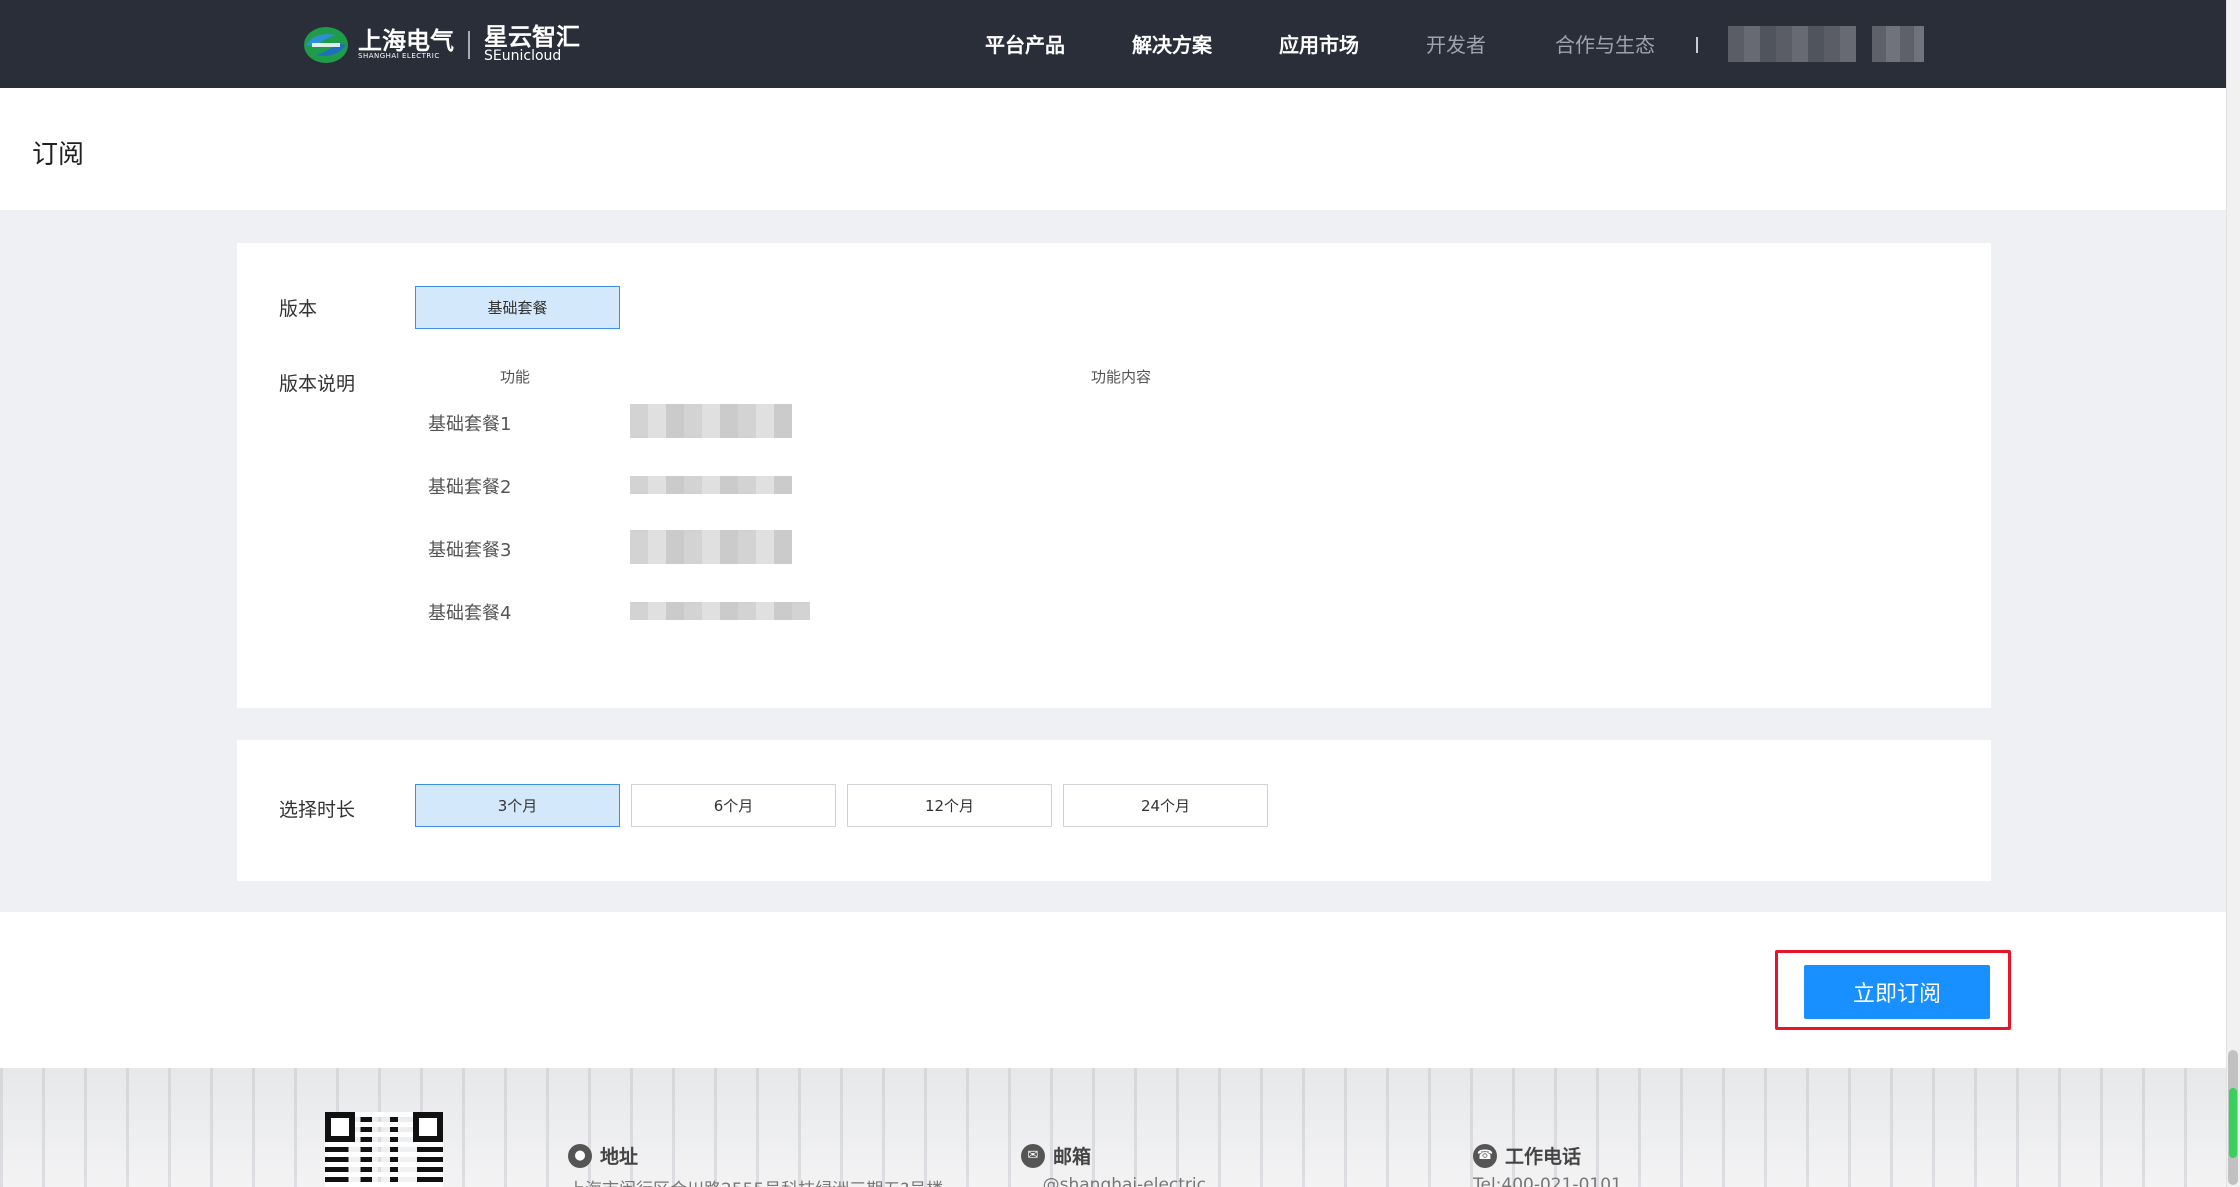  What do you see at coordinates (619, 1157) in the screenshot?
I see `footer-address-label: 地址` at bounding box center [619, 1157].